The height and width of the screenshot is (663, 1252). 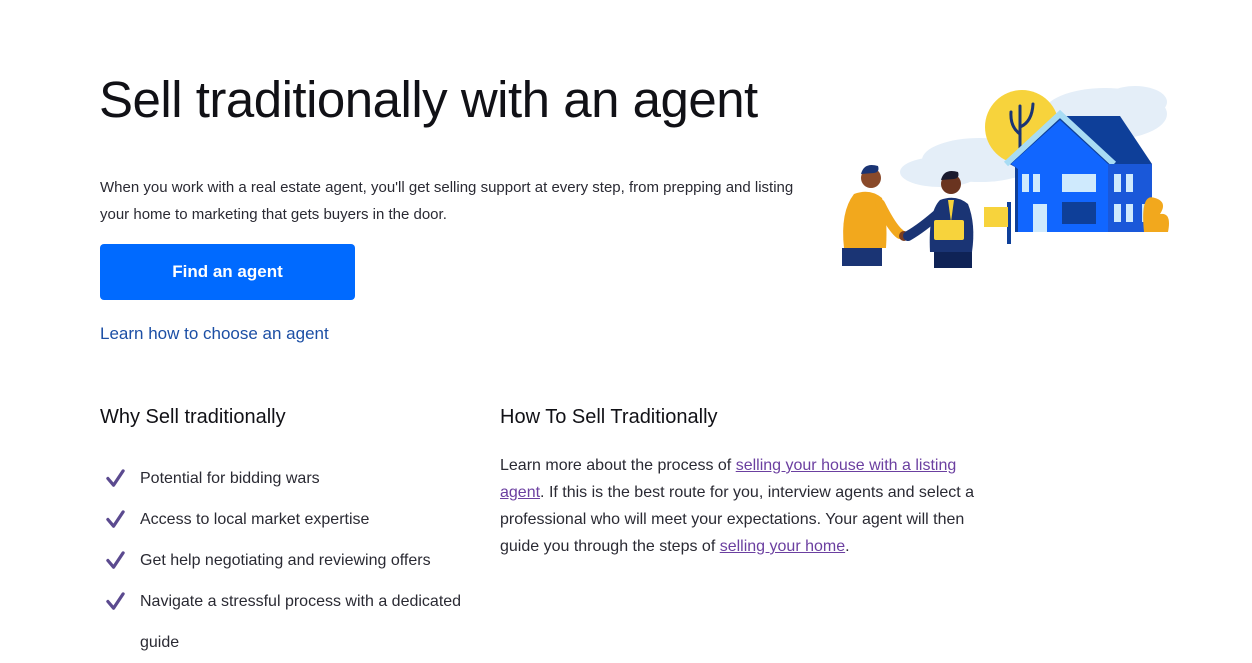 What do you see at coordinates (997, 223) in the screenshot?
I see `sale-sign-shape` at bounding box center [997, 223].